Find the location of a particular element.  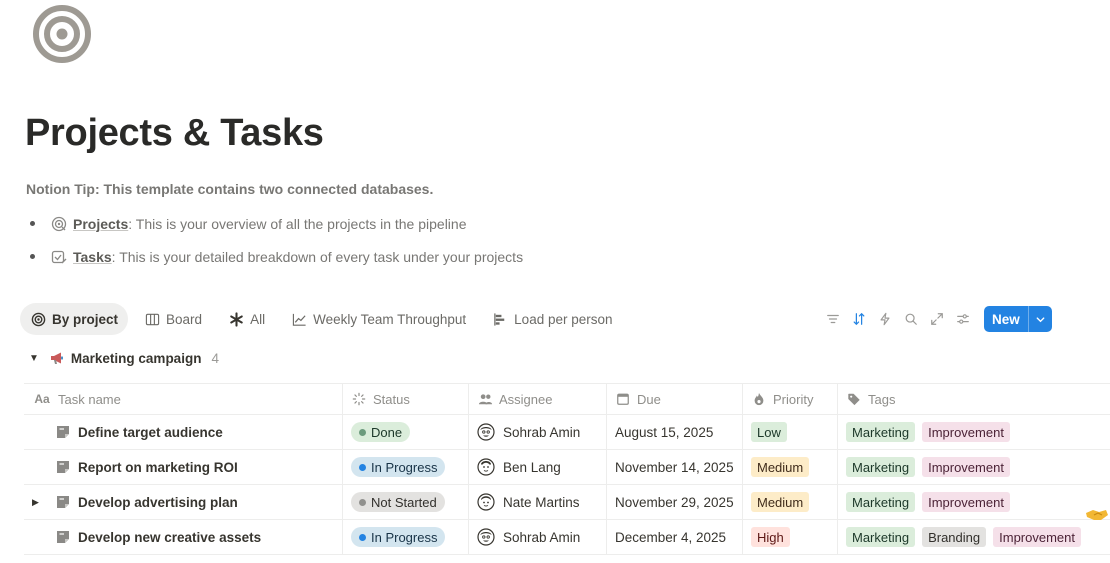

task-name-cell: Define target audience is located at coordinates (183, 432).